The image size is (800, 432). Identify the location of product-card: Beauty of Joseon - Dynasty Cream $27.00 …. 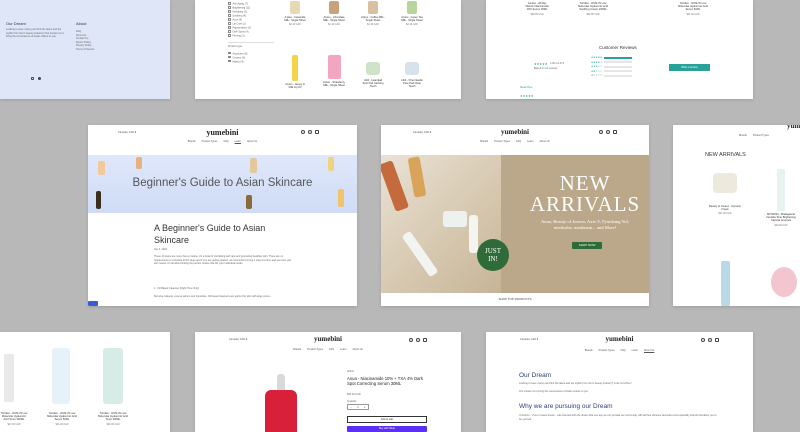
(725, 194).